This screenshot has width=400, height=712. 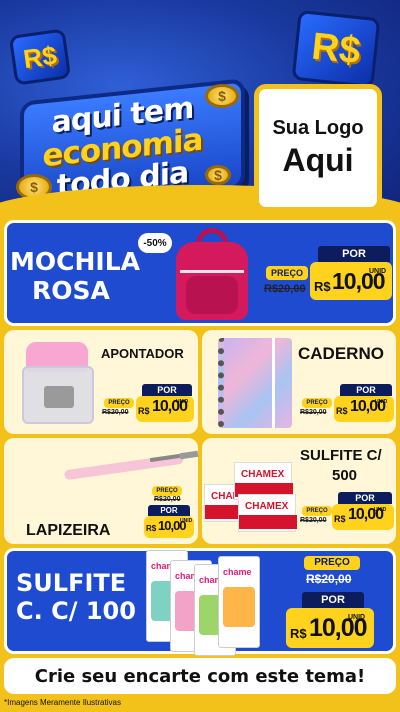 What do you see at coordinates (40, 57) in the screenshot?
I see `currency-badge-left: R$` at bounding box center [40, 57].